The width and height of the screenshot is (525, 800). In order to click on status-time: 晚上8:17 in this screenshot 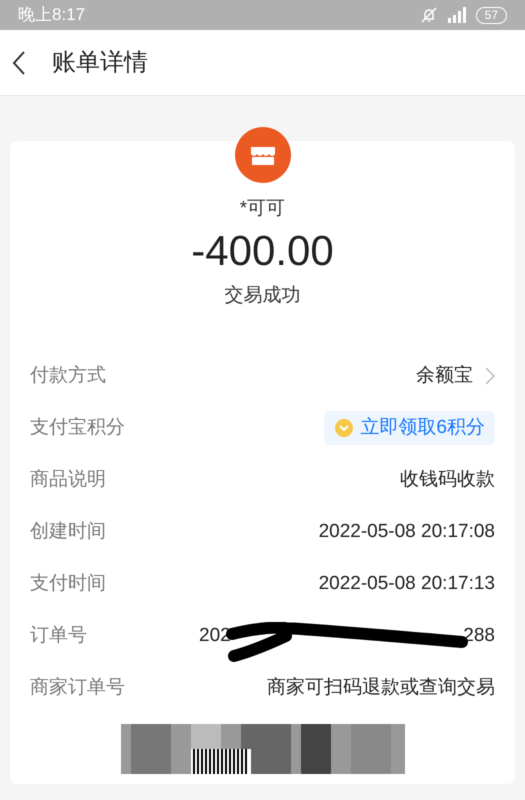, I will do `click(52, 15)`.